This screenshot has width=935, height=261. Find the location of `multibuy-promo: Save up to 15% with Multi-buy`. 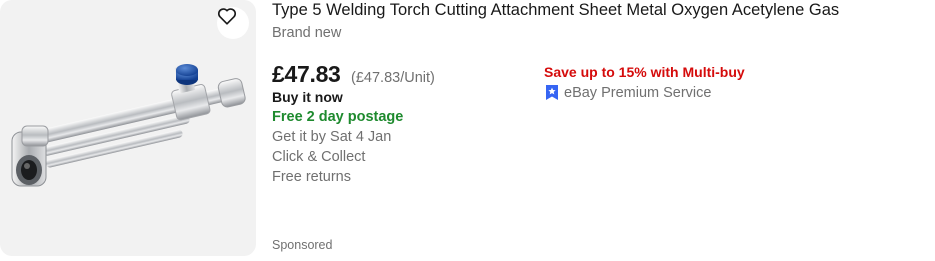

multibuy-promo: Save up to 15% with Multi-buy is located at coordinates (644, 72).